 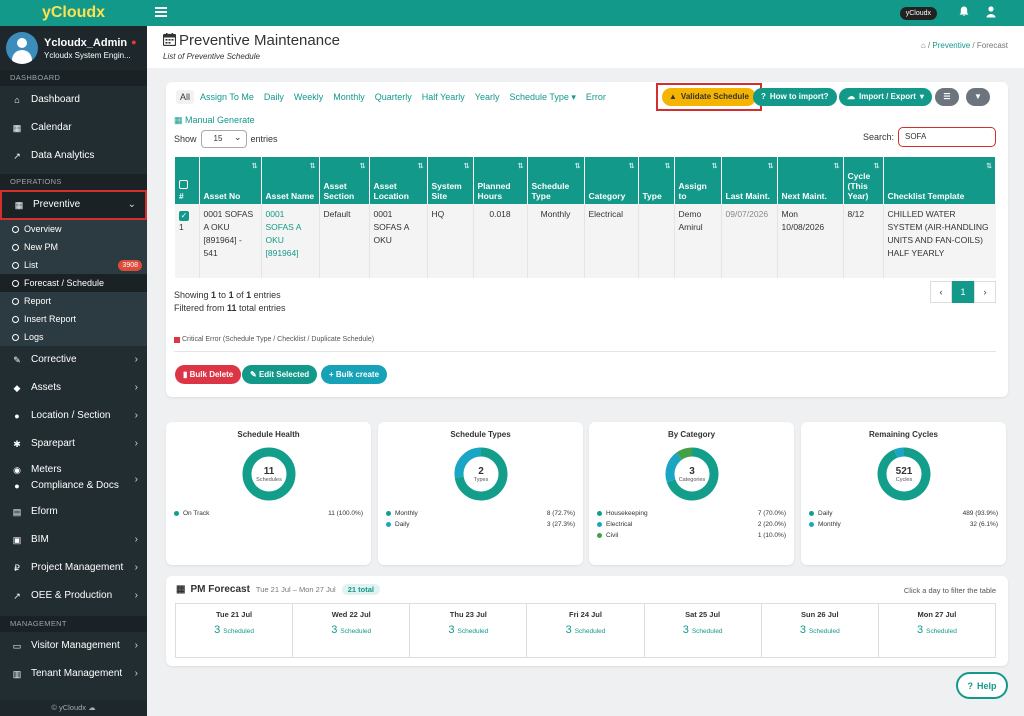 What do you see at coordinates (161, 12) in the screenshot?
I see `menu-toggle-icon` at bounding box center [161, 12].